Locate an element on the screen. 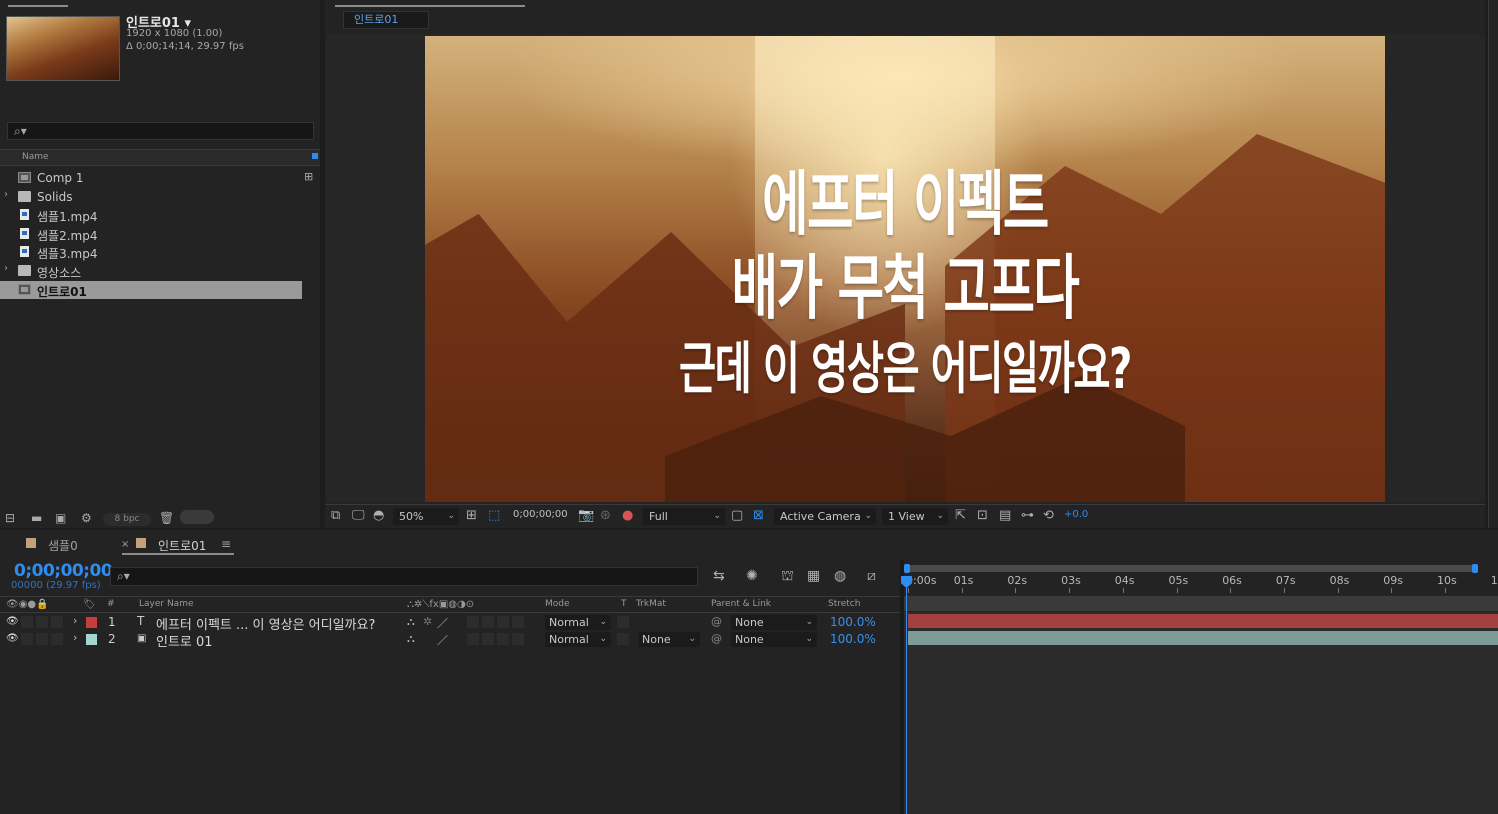 Image resolution: width=1498 pixels, height=814 pixels. project-item-sample2: 샘플2.mp4 is located at coordinates (160, 234).